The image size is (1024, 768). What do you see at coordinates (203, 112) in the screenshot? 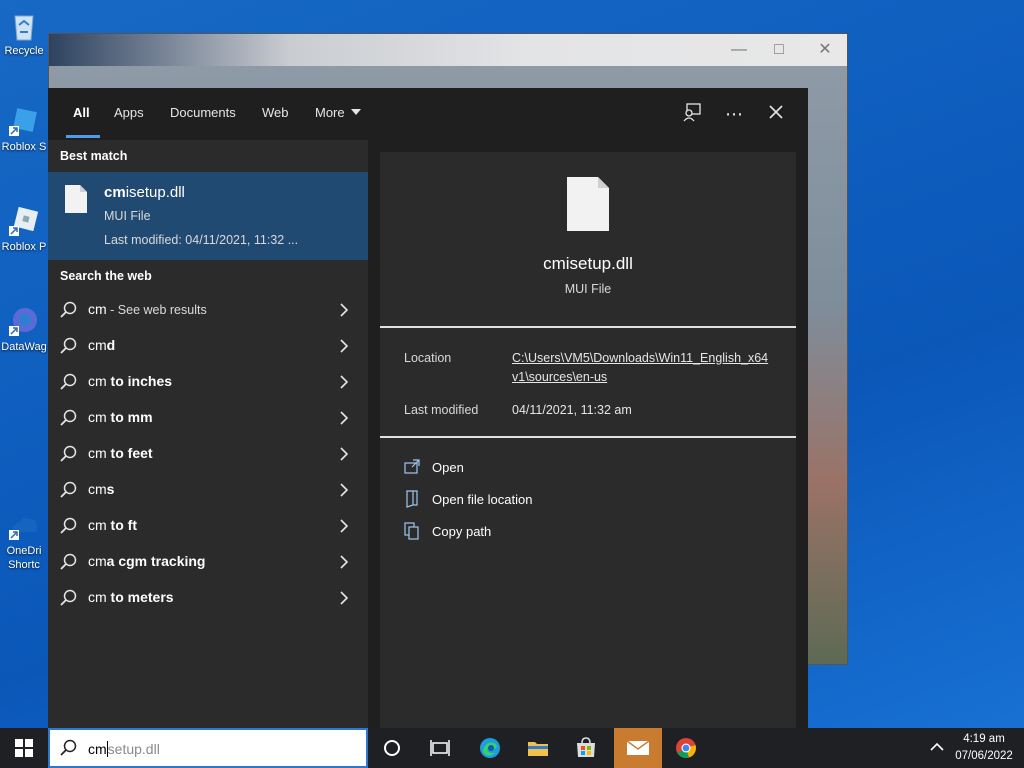
I see `tab-documents: Documents` at bounding box center [203, 112].